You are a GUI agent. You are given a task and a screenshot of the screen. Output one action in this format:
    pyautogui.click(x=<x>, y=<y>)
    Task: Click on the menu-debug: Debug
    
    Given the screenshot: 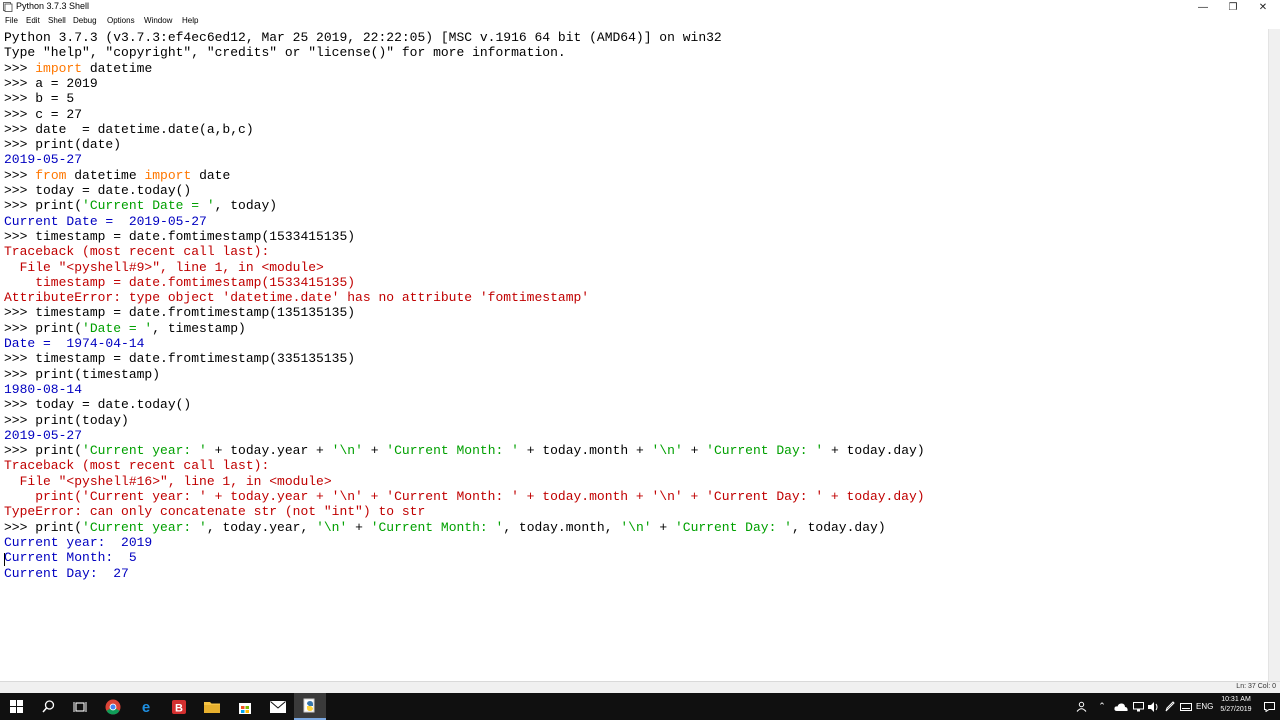 What is the action you would take?
    pyautogui.click(x=85, y=20)
    